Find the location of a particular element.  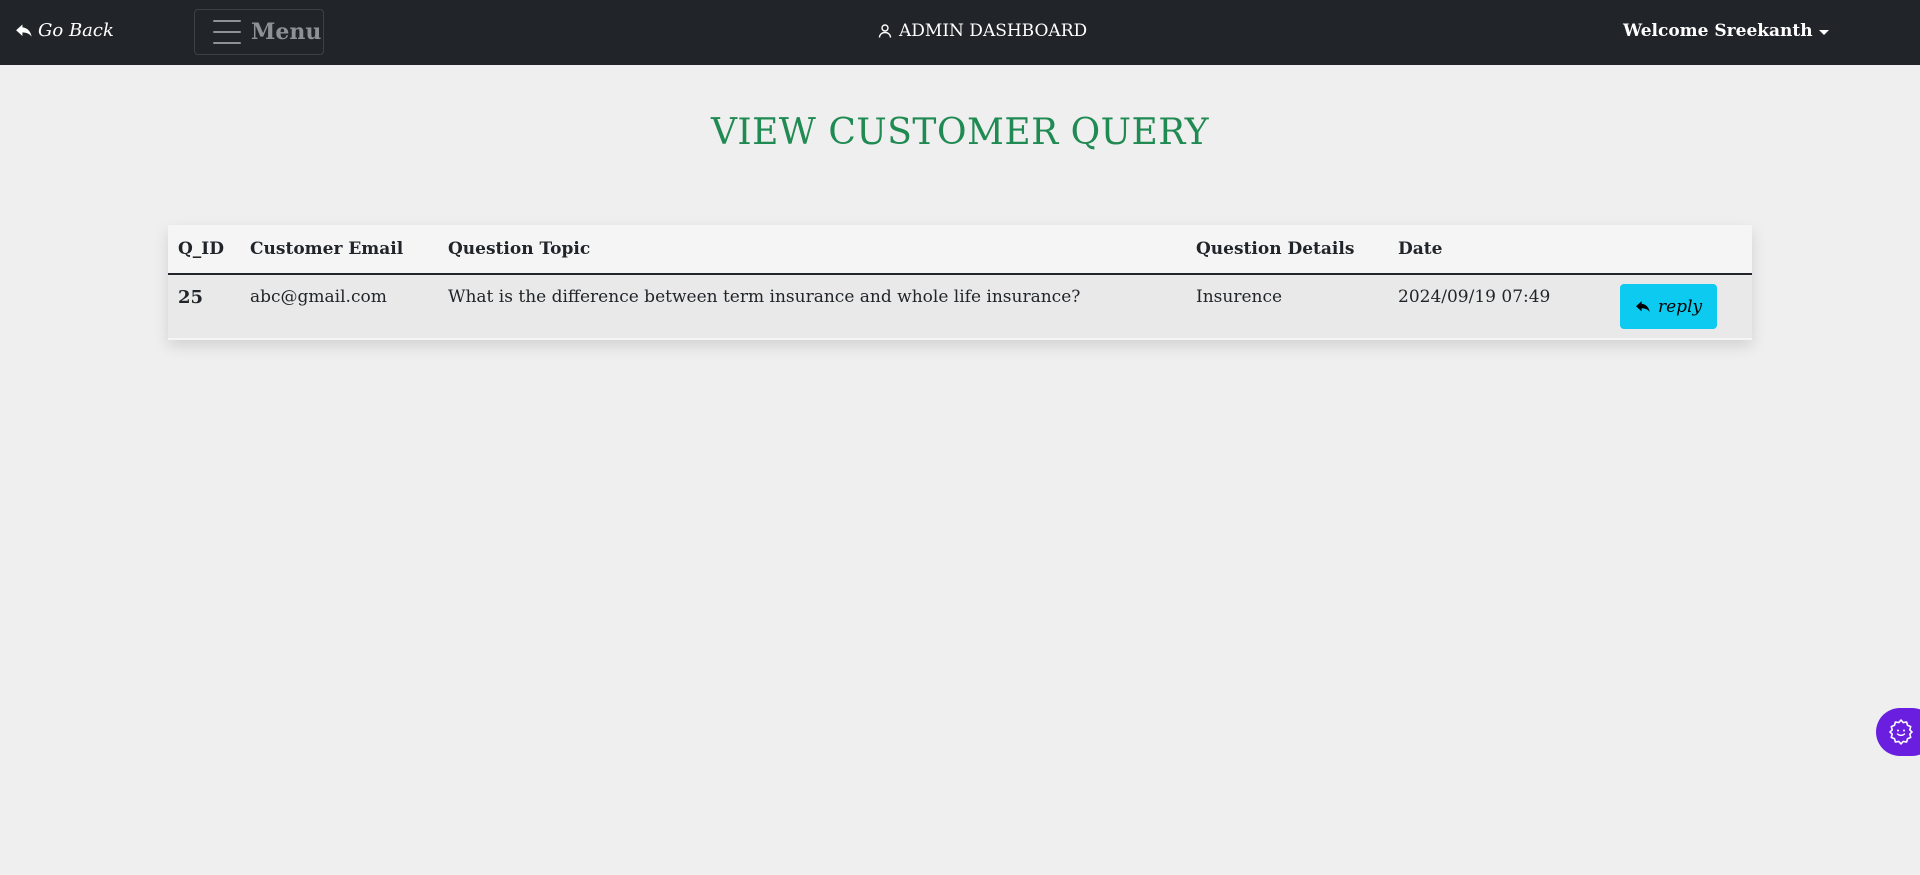

col-header-date: Date is located at coordinates (1420, 249).